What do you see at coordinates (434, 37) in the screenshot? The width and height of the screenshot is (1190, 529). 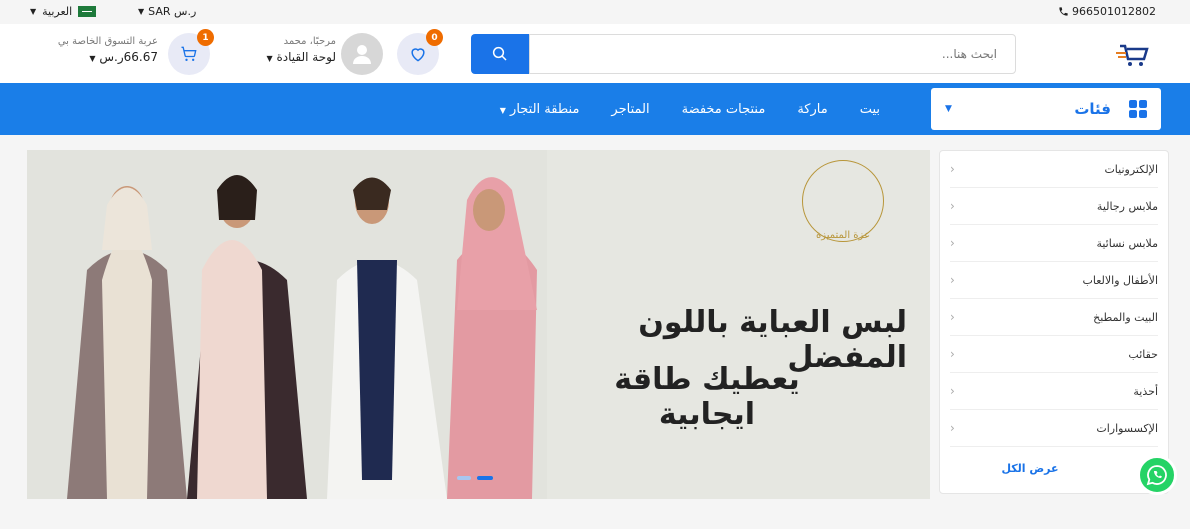 I see `wishlist-count-badge: 0` at bounding box center [434, 37].